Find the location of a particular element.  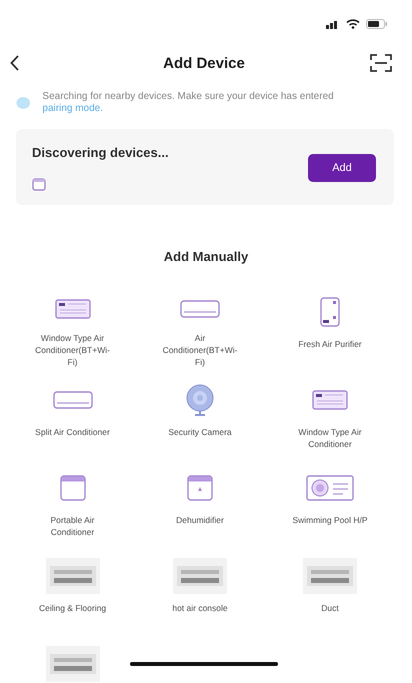

section-title: Add Manually is located at coordinates (206, 256).